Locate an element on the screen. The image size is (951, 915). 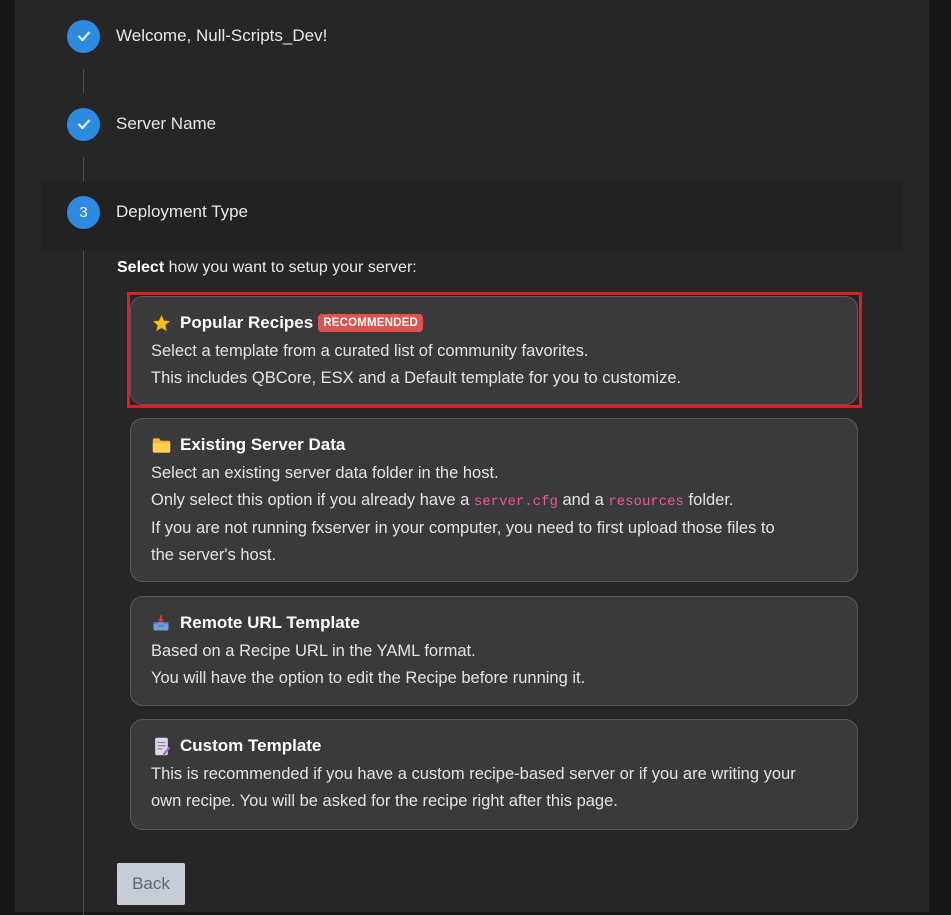
custom-template-title: Custom Template is located at coordinates (251, 745).